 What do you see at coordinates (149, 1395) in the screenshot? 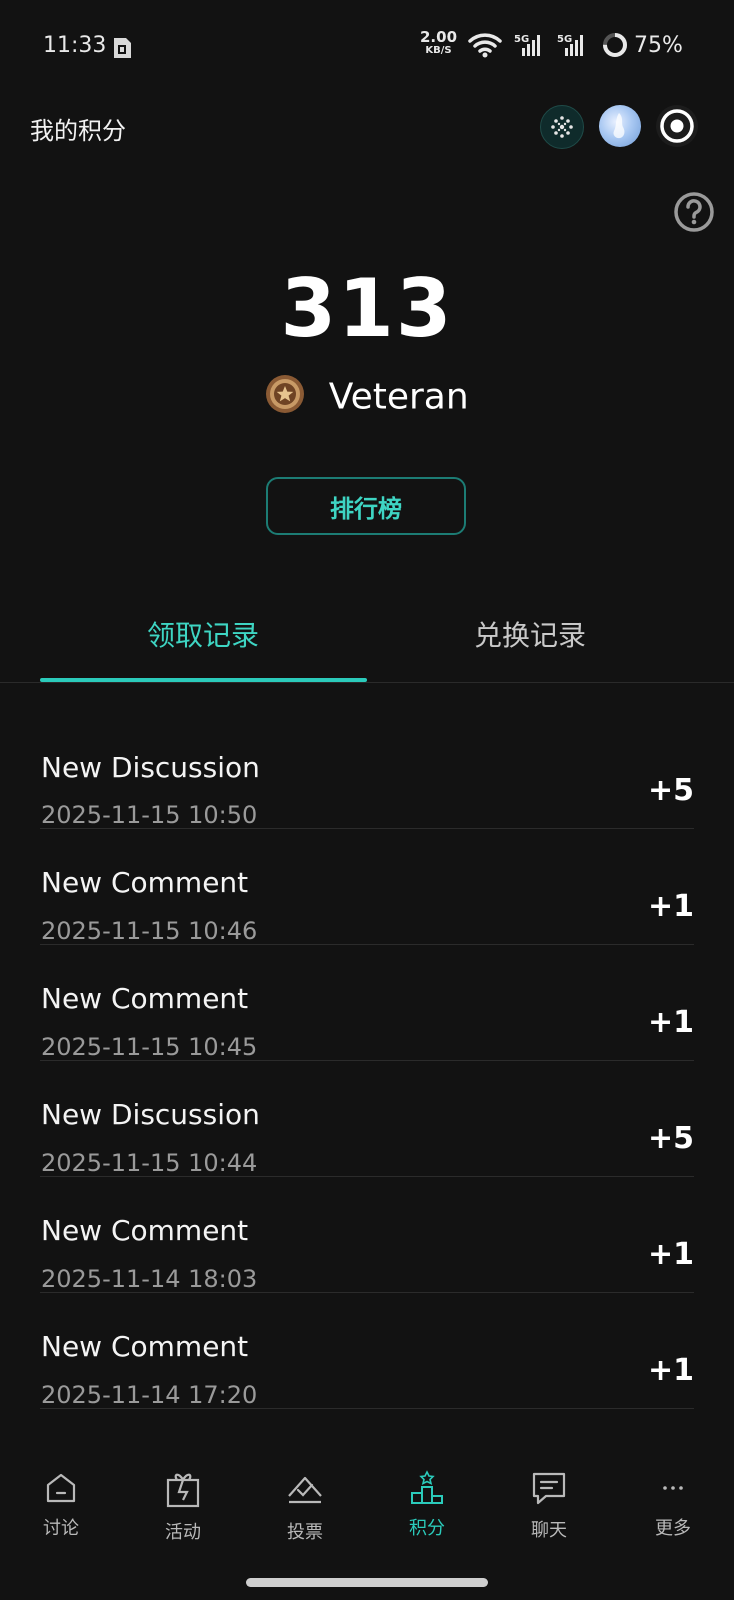
I see `record-date: 2025-11-14 17:20` at bounding box center [149, 1395].